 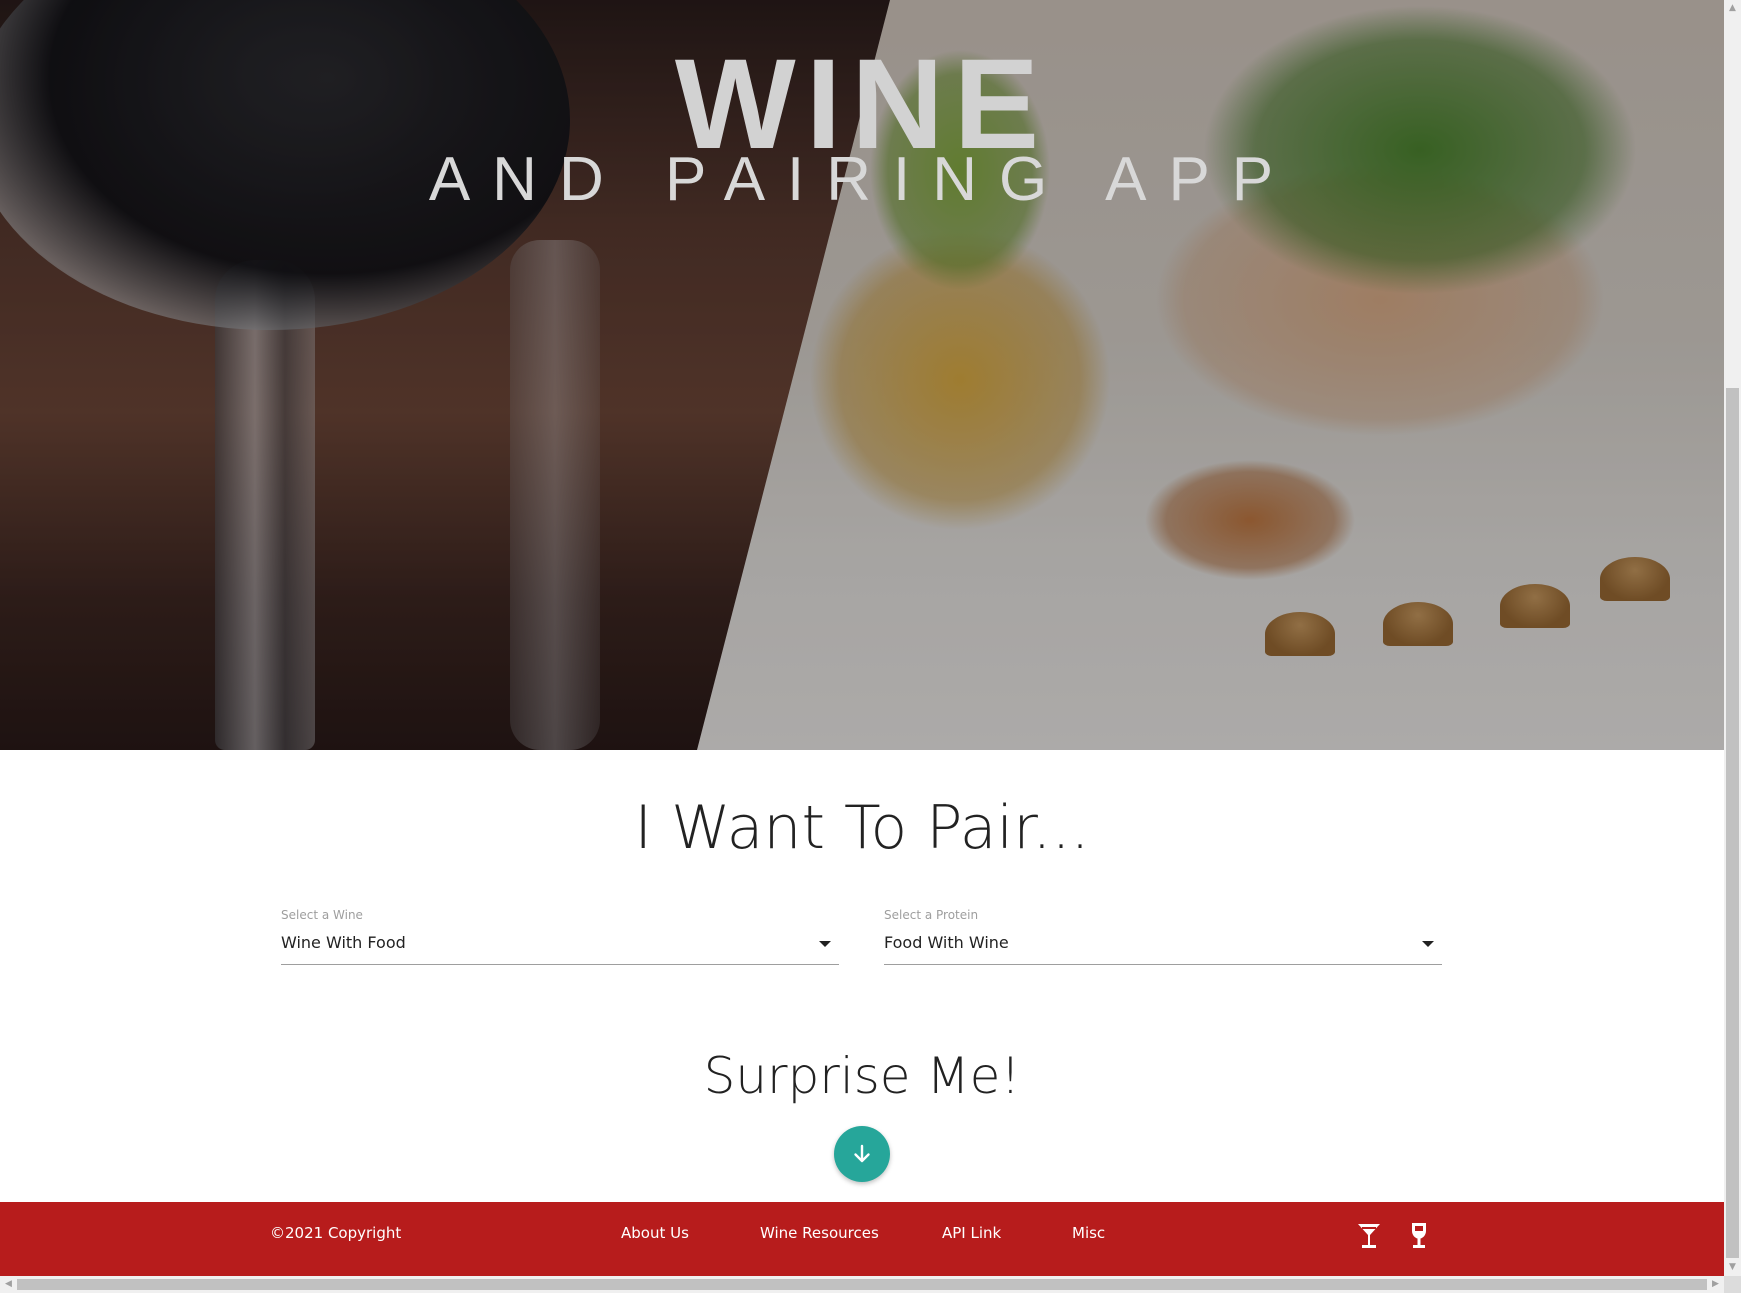 What do you see at coordinates (1732, 8) in the screenshot?
I see `scroll-up-arrow-icon: ▲` at bounding box center [1732, 8].